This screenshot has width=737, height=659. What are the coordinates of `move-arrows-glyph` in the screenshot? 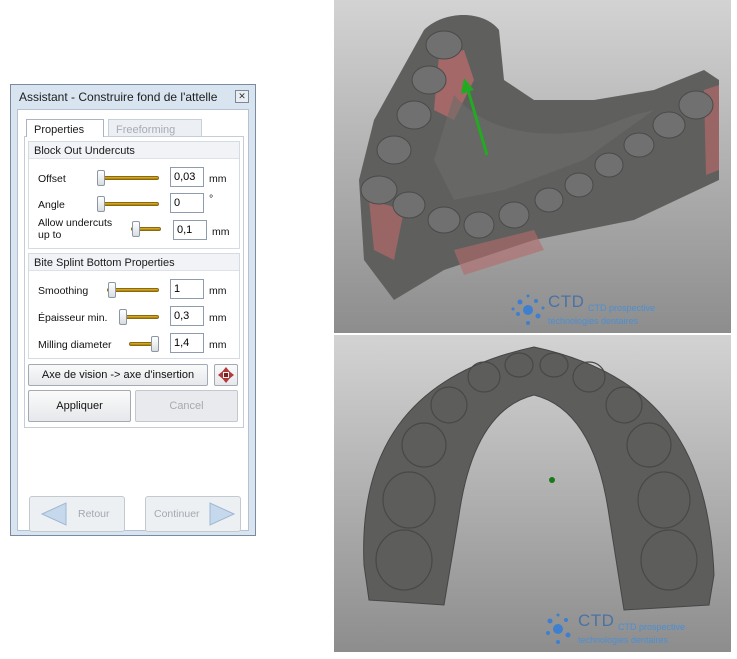 It's located at (226, 375).